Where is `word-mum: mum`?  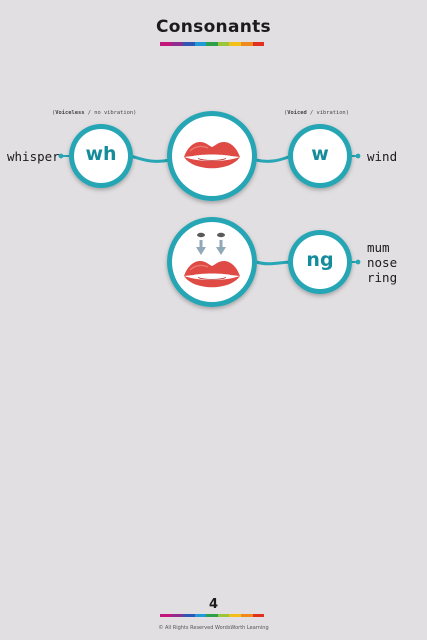
word-mum: mum is located at coordinates (378, 247).